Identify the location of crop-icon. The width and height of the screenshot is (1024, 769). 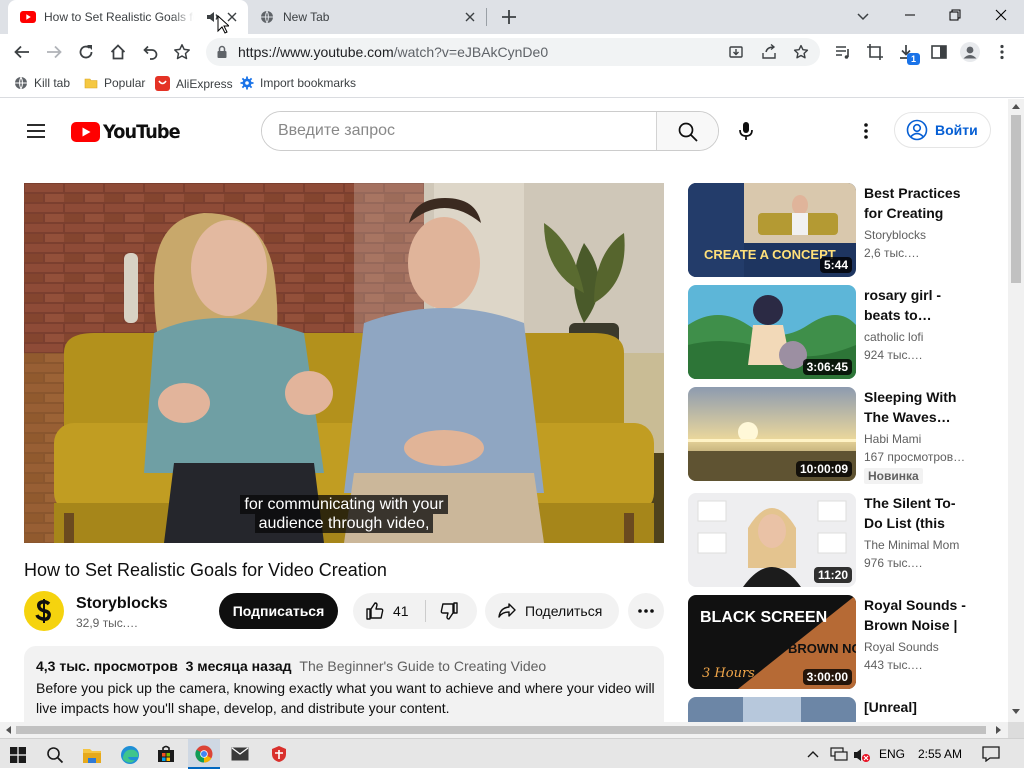
(875, 52).